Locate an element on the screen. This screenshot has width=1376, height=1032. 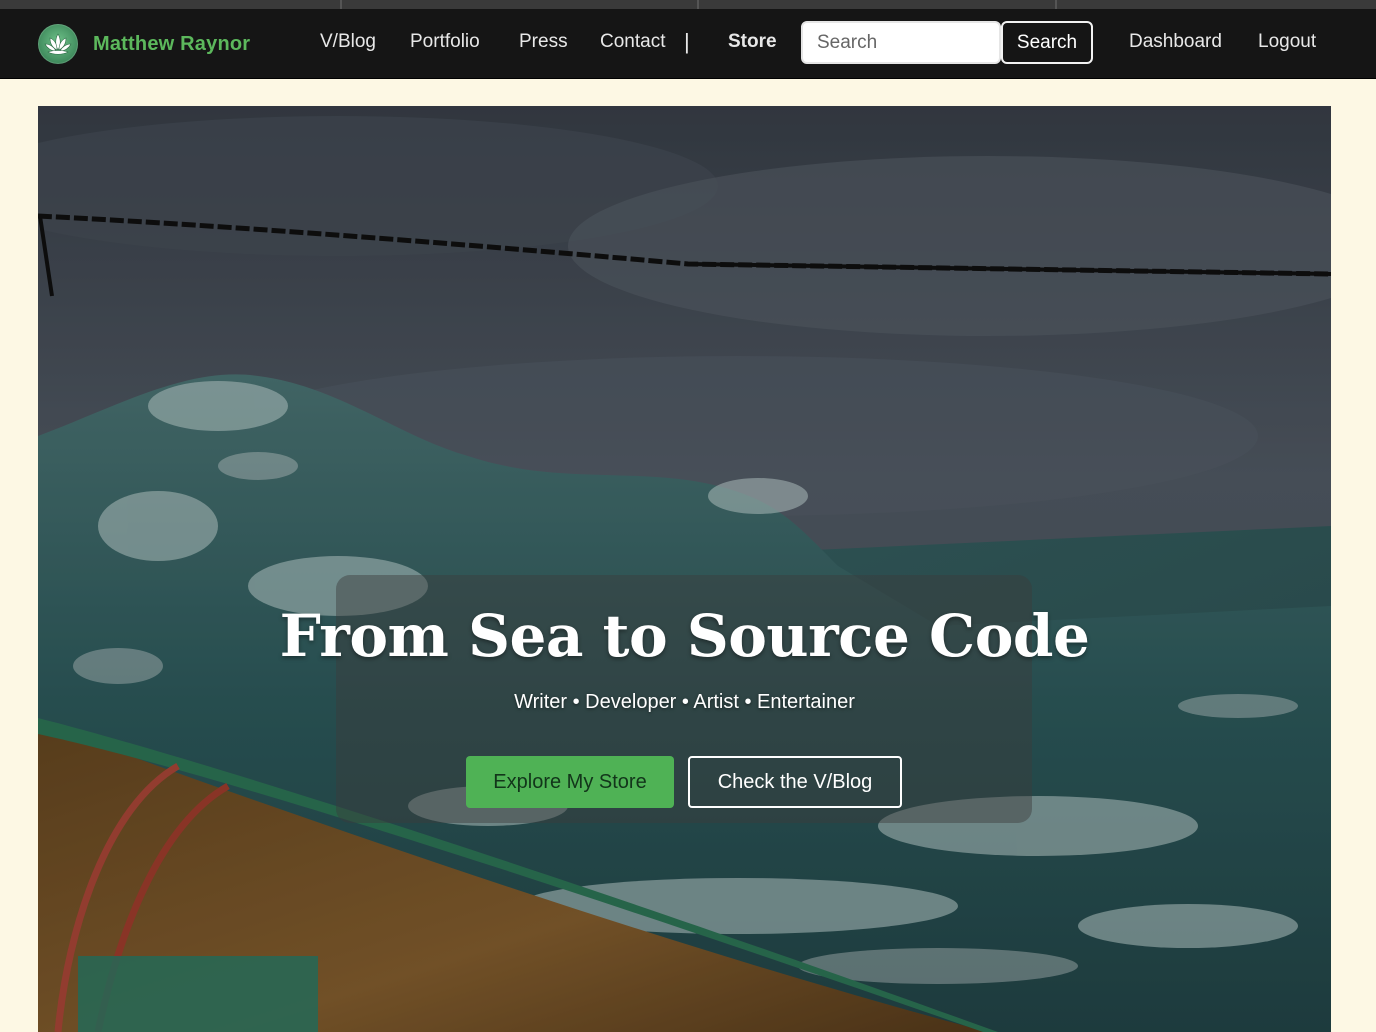
brand-home-link: Matthew Raynor is located at coordinates (144, 44).